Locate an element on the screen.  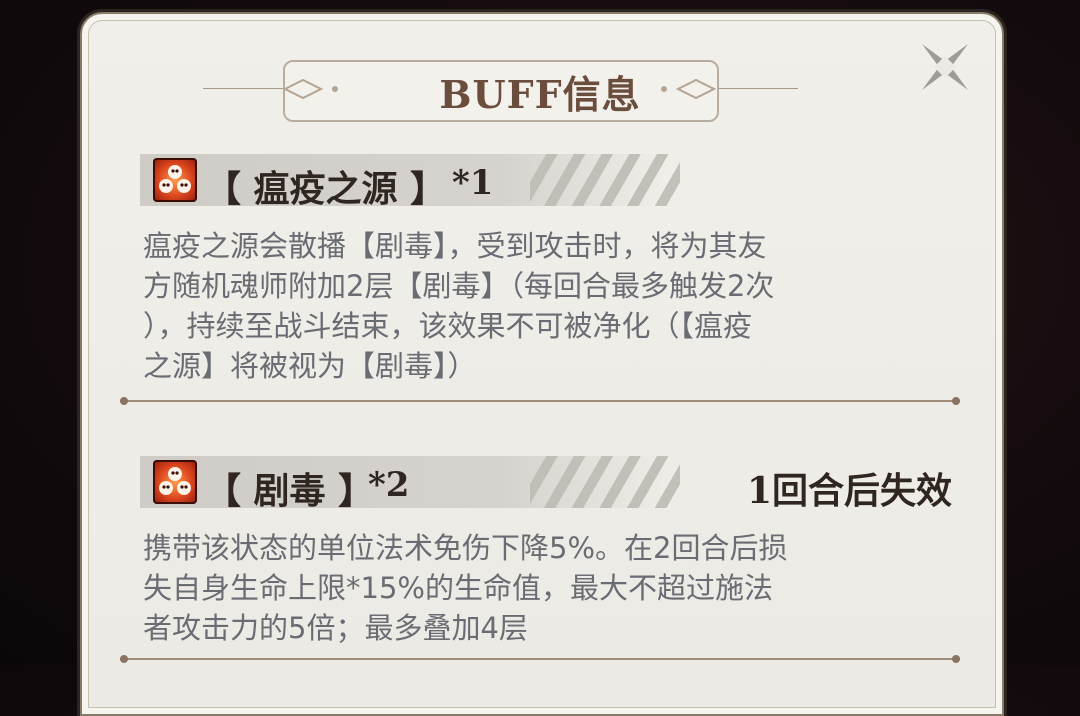
close-icon is located at coordinates (945, 67).